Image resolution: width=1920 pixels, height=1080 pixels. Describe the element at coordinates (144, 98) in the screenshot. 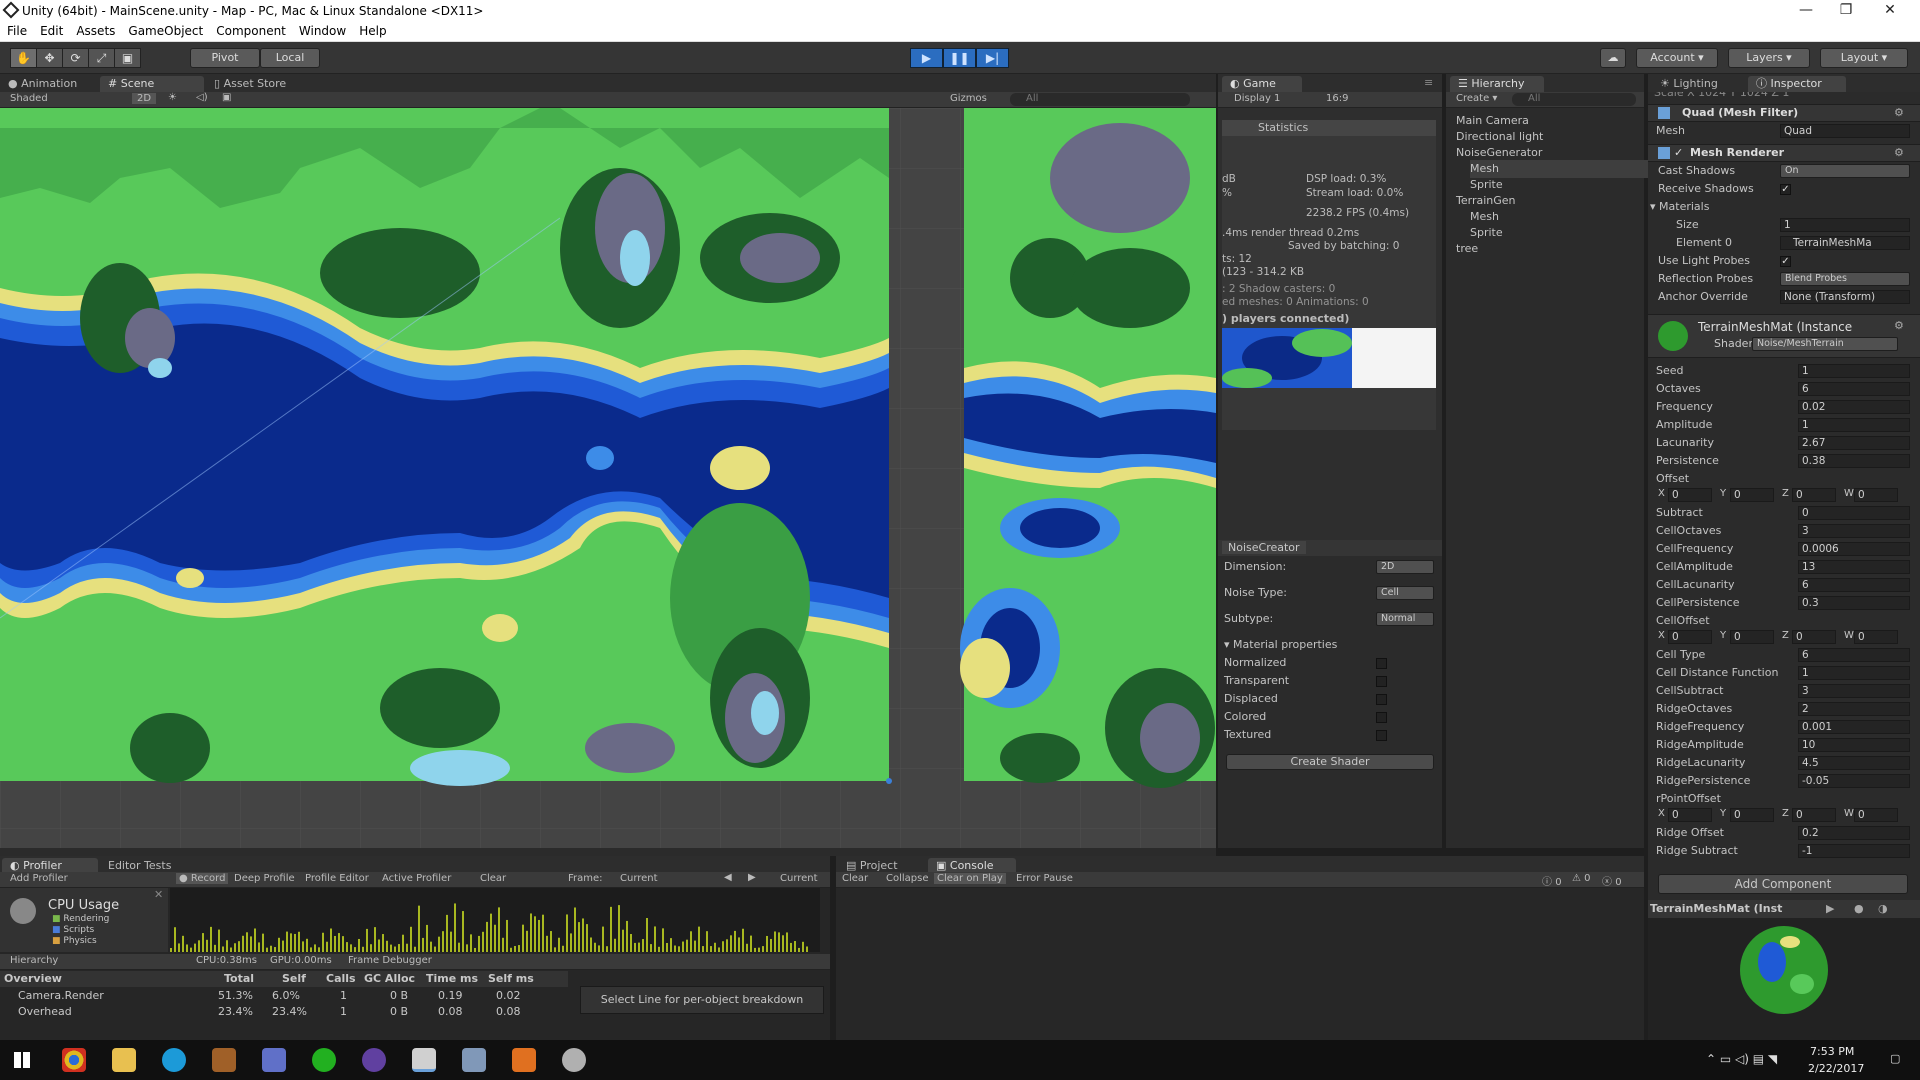

I see `mode-2d-toggle: 2D` at that location.